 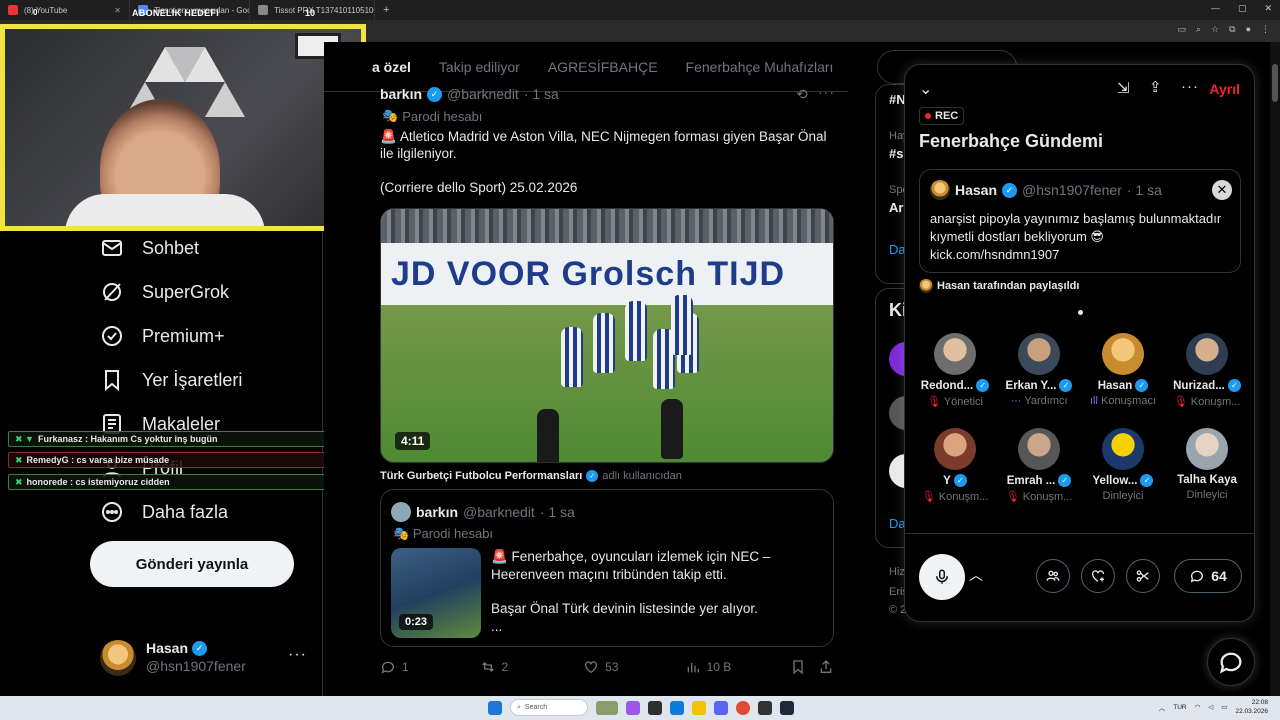 What do you see at coordinates (1123, 473) in the screenshot?
I see `space-participant: Yellow... ✓ Dinleyici` at bounding box center [1123, 473].